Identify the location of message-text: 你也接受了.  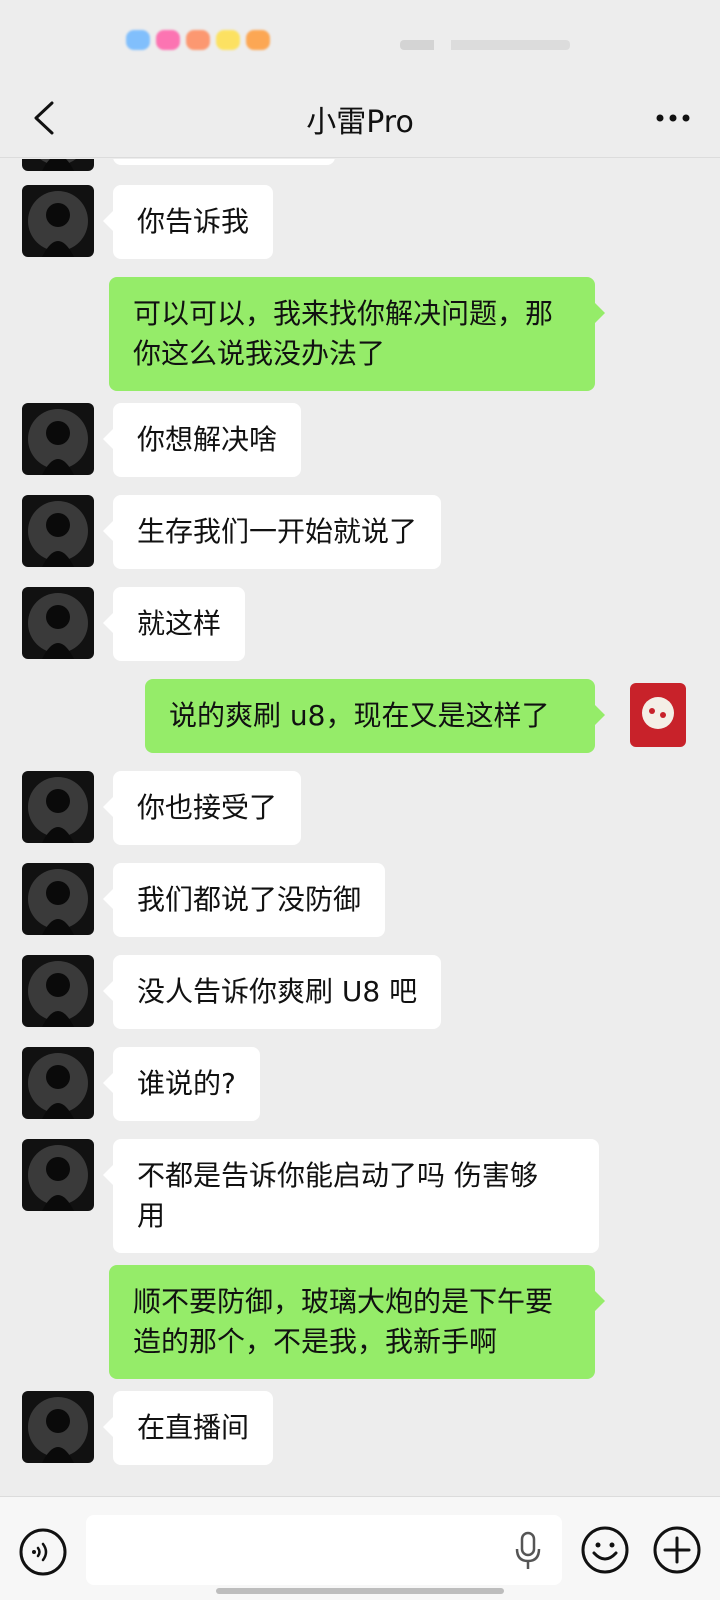
(207, 807).